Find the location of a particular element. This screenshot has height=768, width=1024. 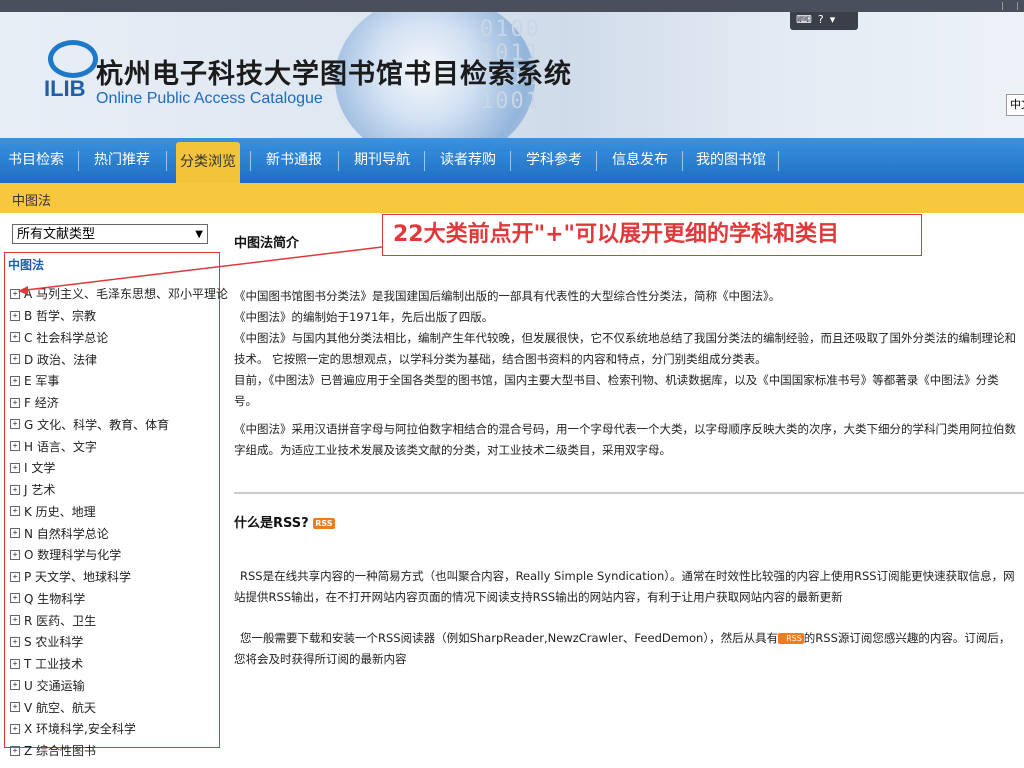

tree-item-label: T 工业技术 is located at coordinates (53, 663).